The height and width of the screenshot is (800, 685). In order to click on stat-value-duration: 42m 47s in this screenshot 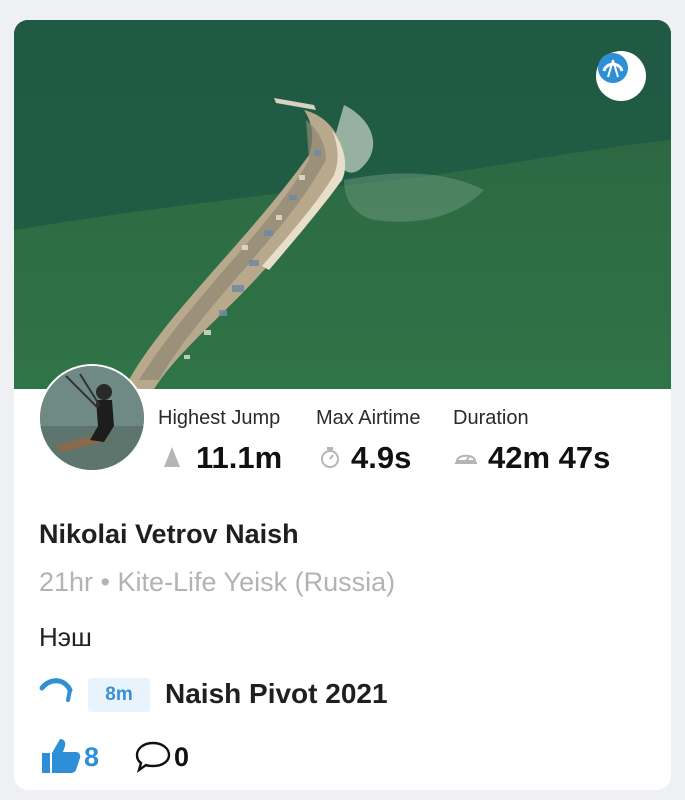, I will do `click(549, 457)`.